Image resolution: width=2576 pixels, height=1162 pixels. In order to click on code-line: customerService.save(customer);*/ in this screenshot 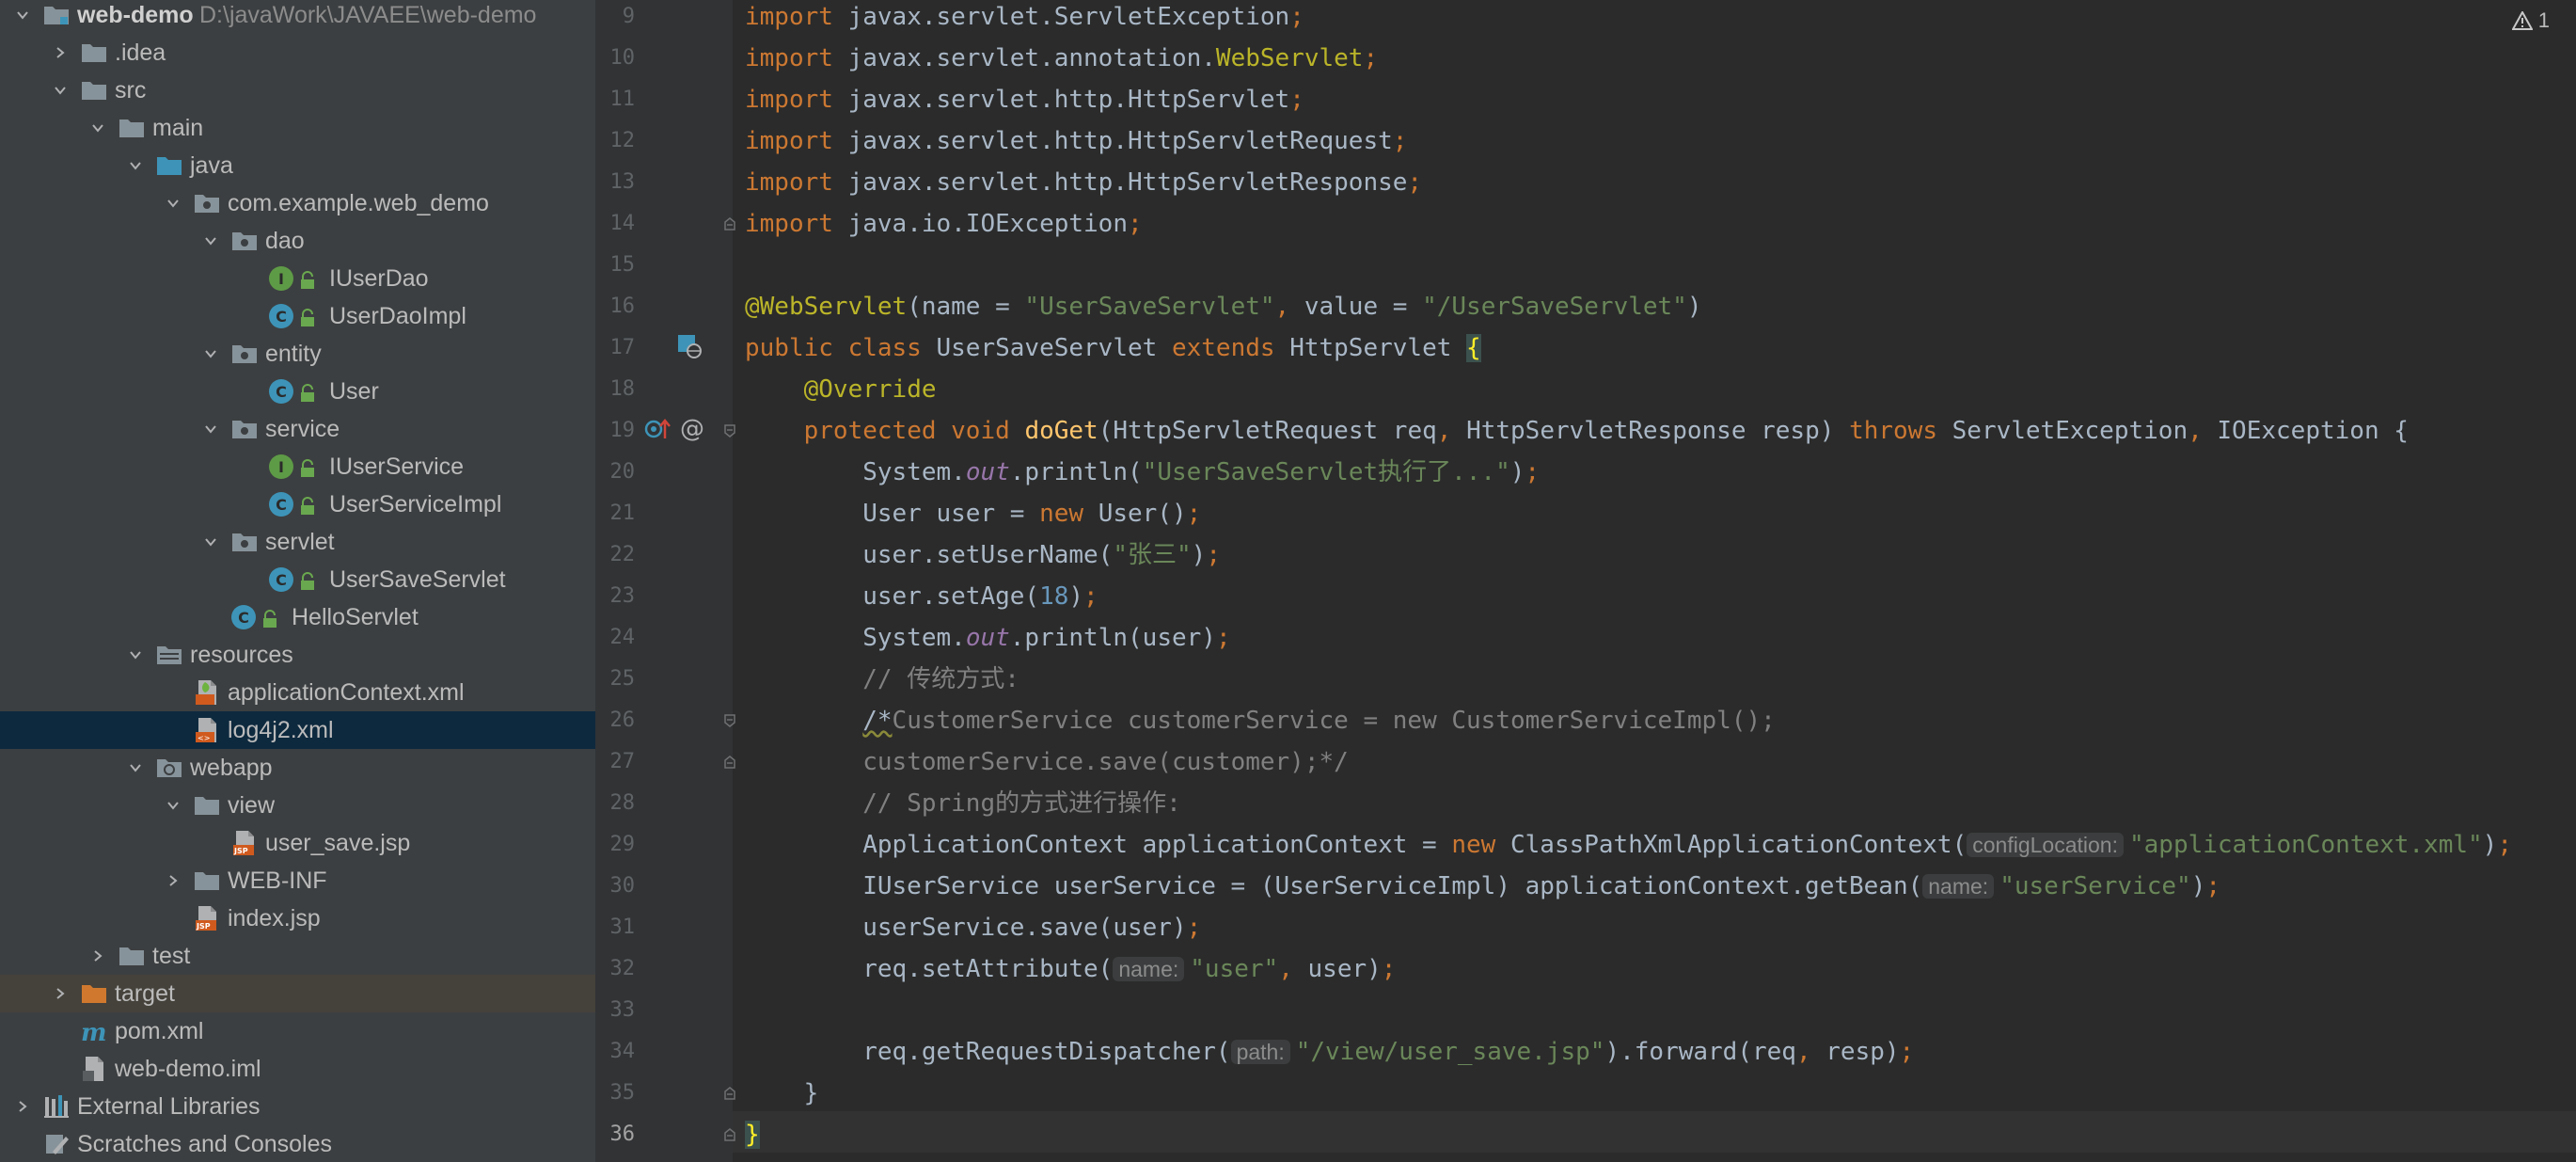, I will do `click(1047, 762)`.